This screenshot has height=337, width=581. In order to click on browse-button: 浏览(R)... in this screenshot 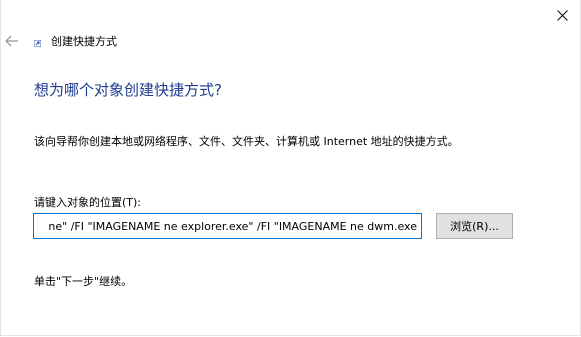, I will do `click(474, 226)`.